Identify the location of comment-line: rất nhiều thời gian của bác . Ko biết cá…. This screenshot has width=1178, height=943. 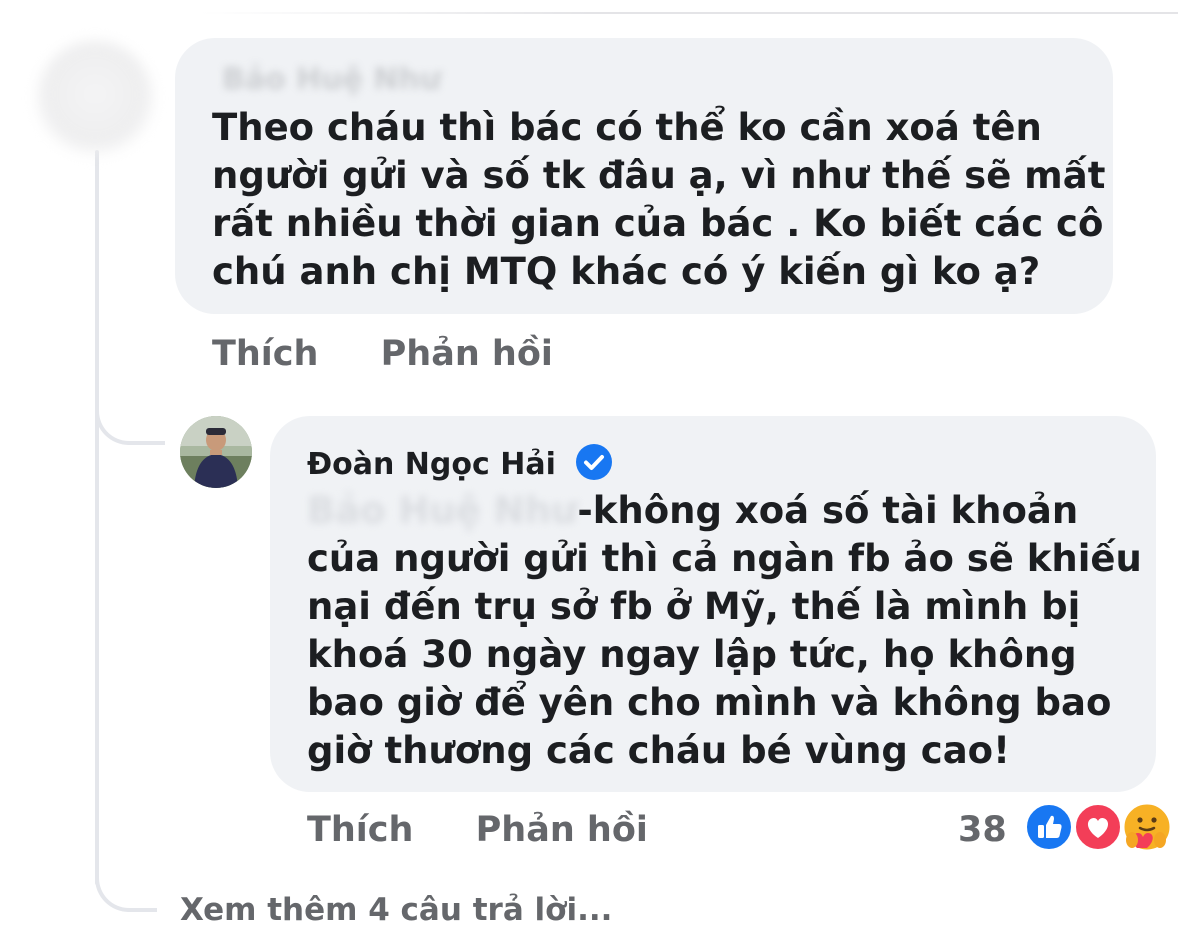
(658, 223).